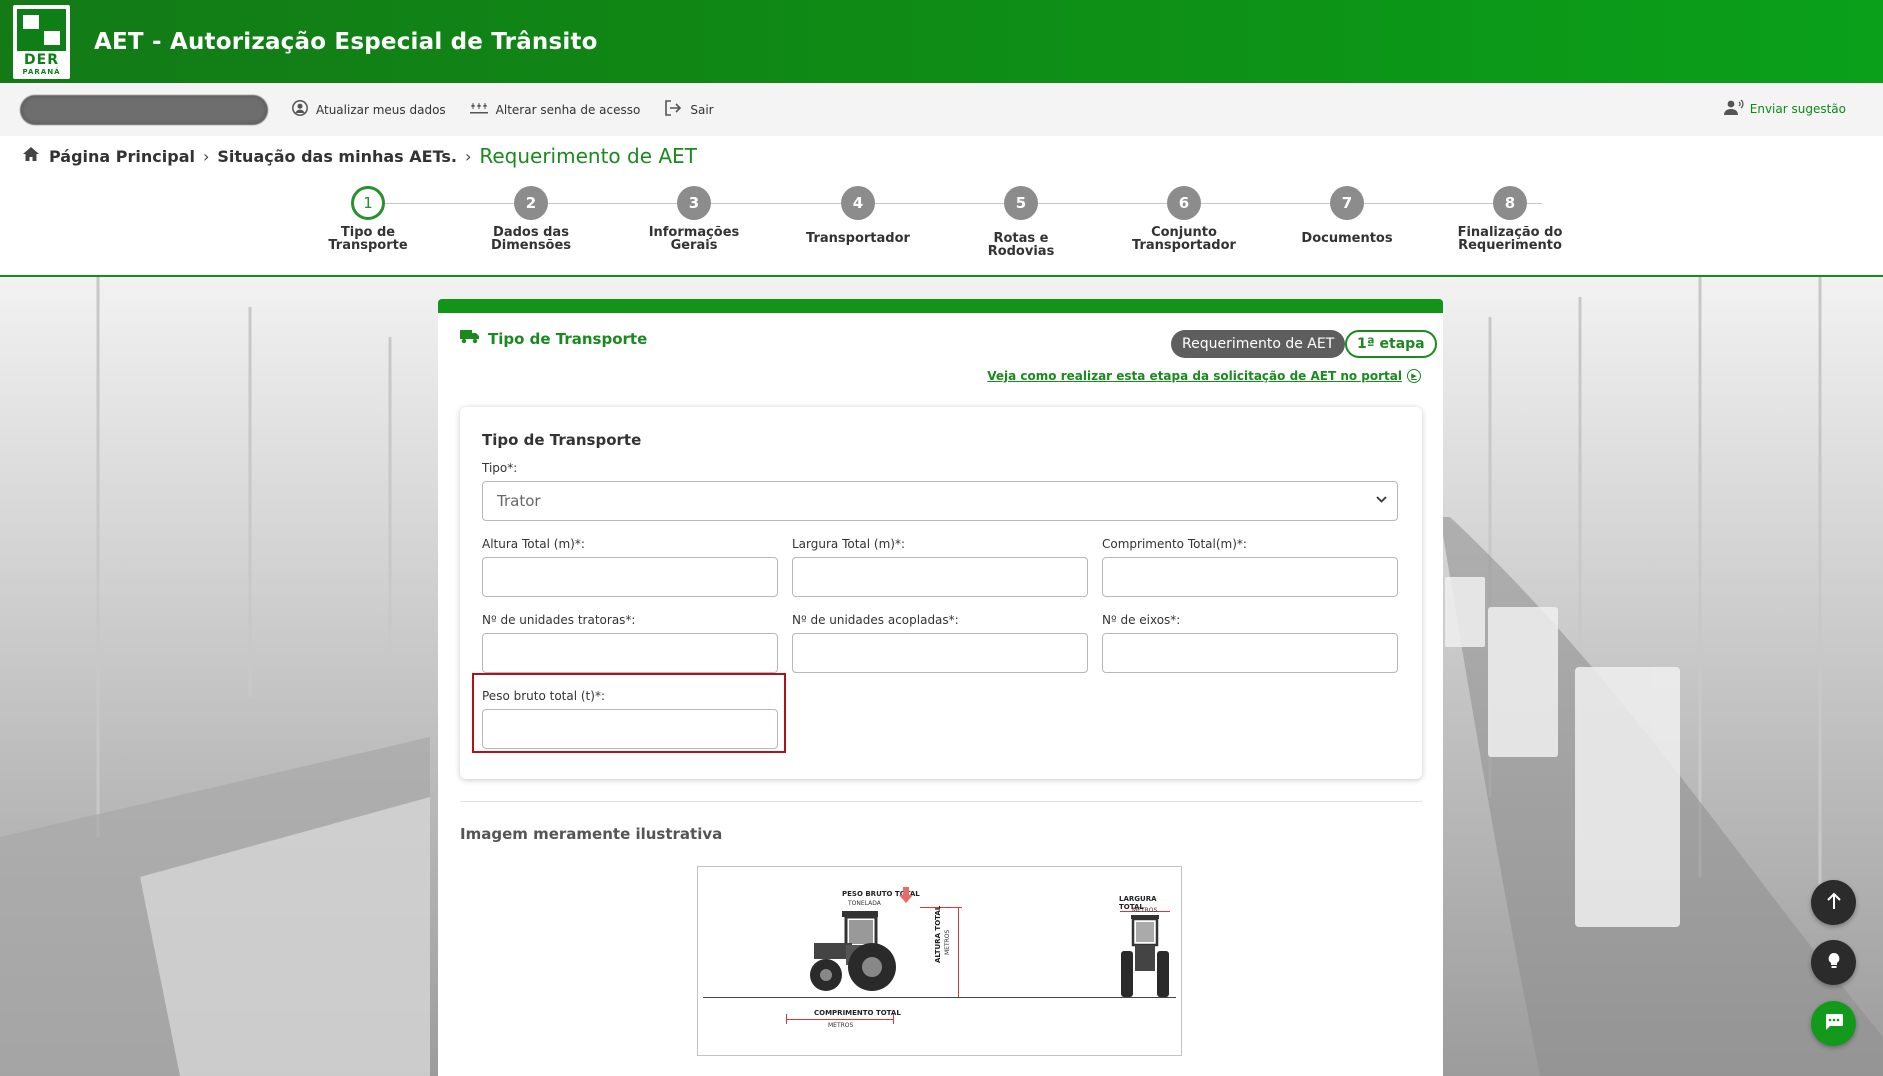  What do you see at coordinates (41, 71) in the screenshot?
I see `logo-subtext: PARANÁ` at bounding box center [41, 71].